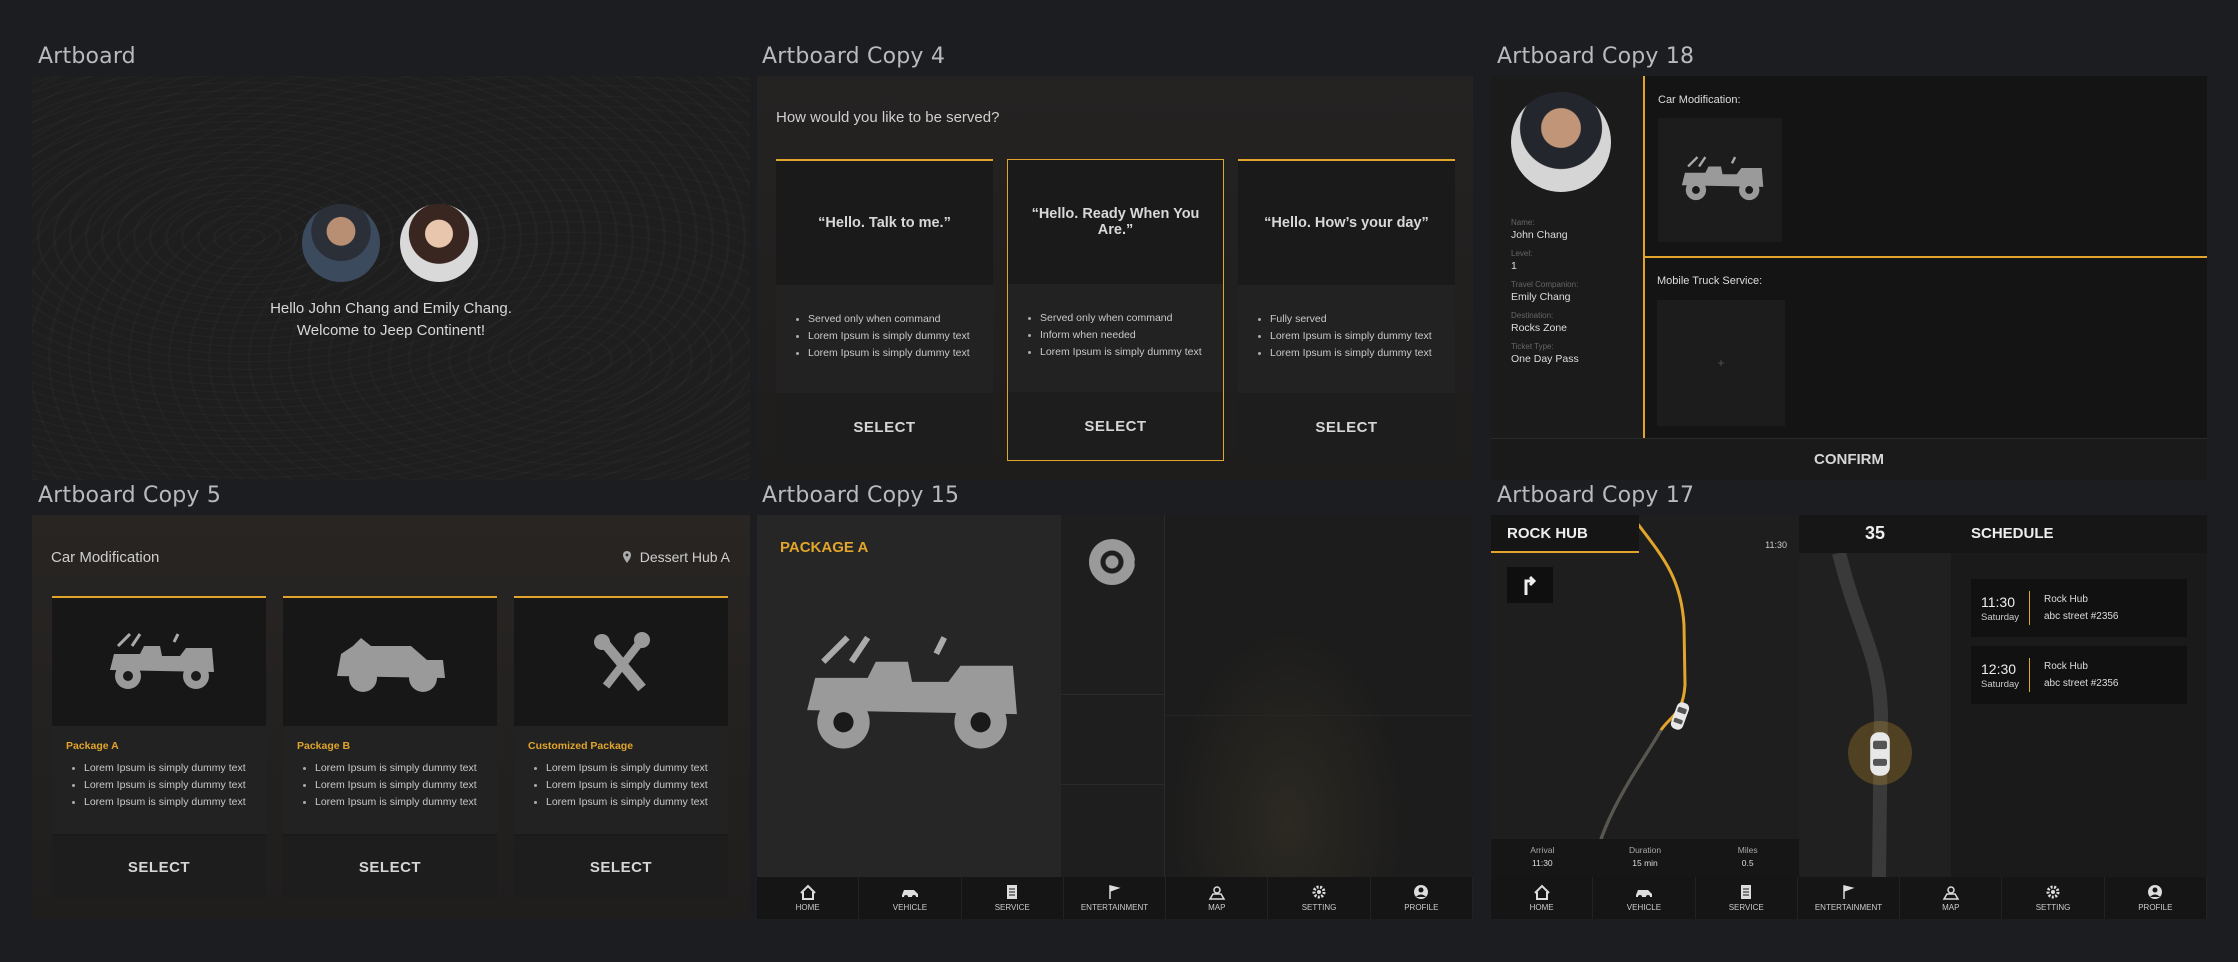  I want to click on schedule-item: 12:30 Saturday Rock Hub abc street #2356, so click(2079, 675).